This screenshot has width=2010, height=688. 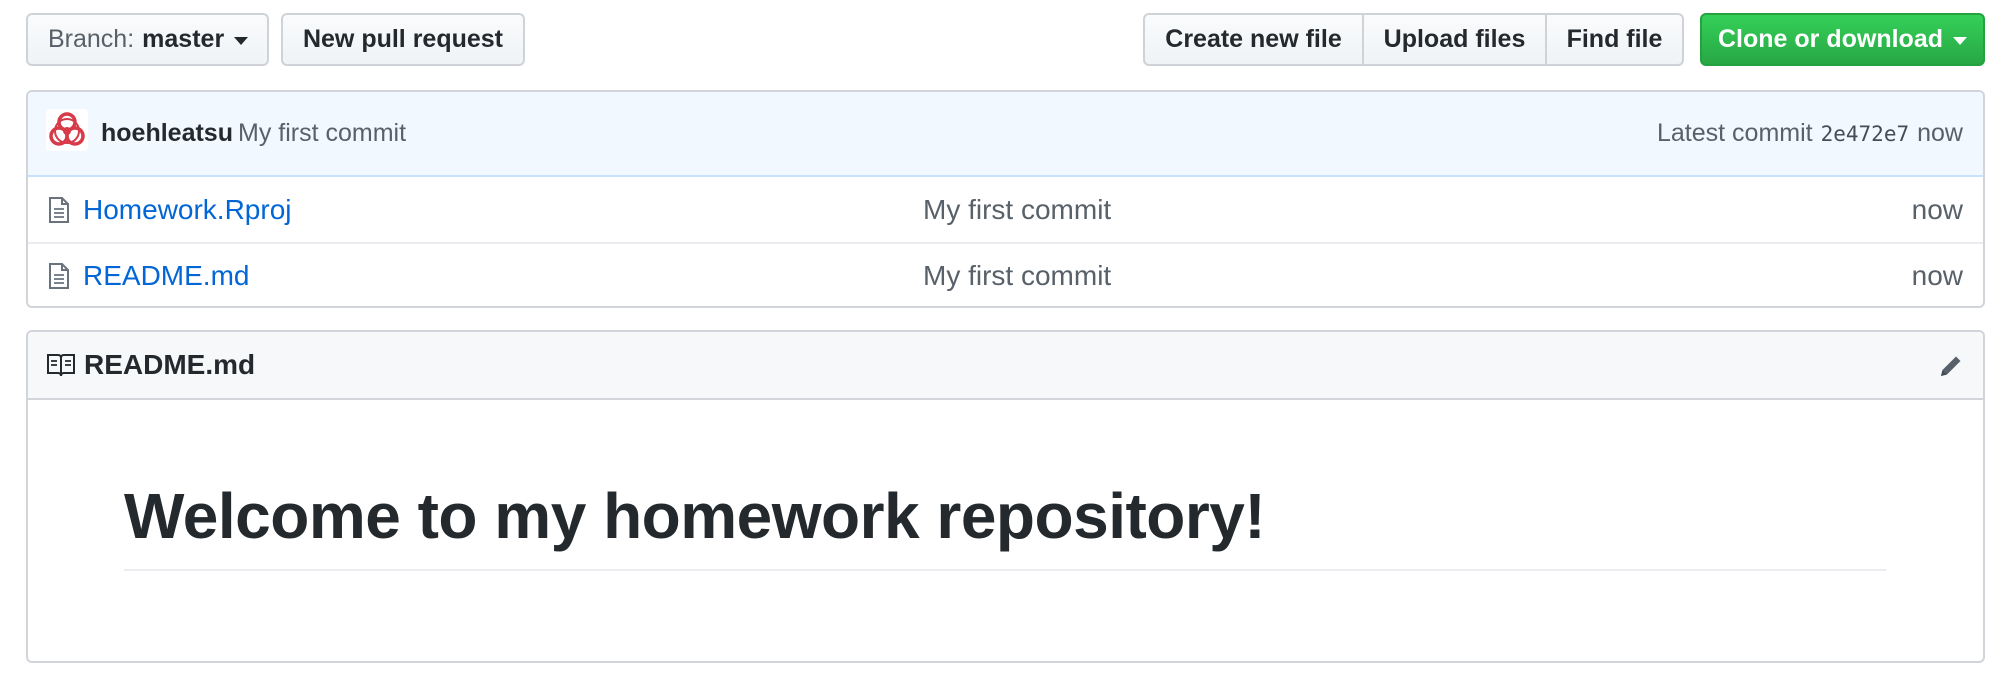 I want to click on pencil-icon, so click(x=1951, y=366).